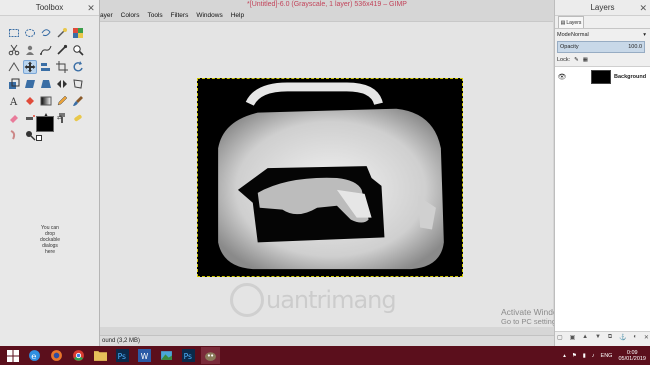 The image size is (650, 365). Describe the element at coordinates (601, 47) in the screenshot. I see `opacity-slider: Opacity 100.0` at that location.